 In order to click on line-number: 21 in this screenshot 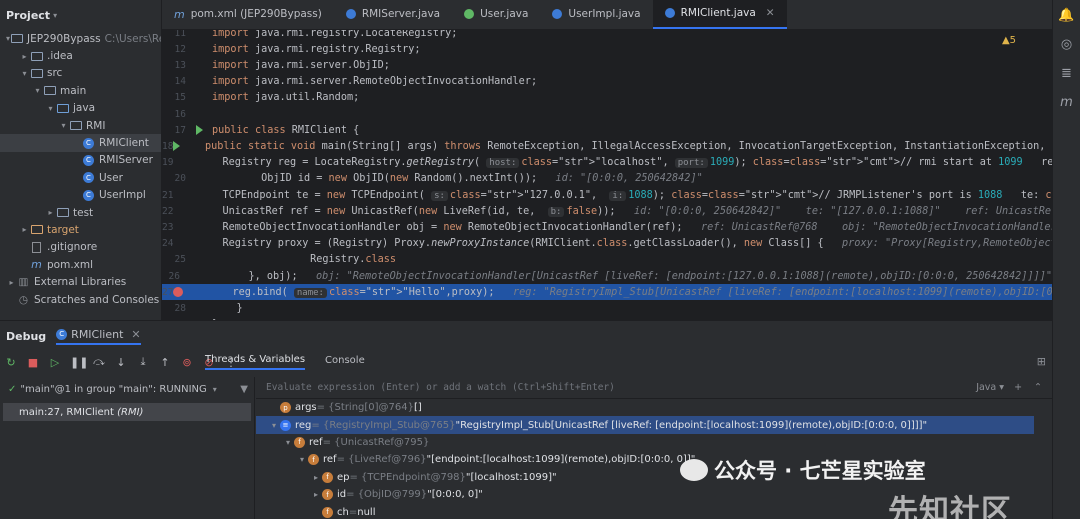, I will do `click(167, 195)`.